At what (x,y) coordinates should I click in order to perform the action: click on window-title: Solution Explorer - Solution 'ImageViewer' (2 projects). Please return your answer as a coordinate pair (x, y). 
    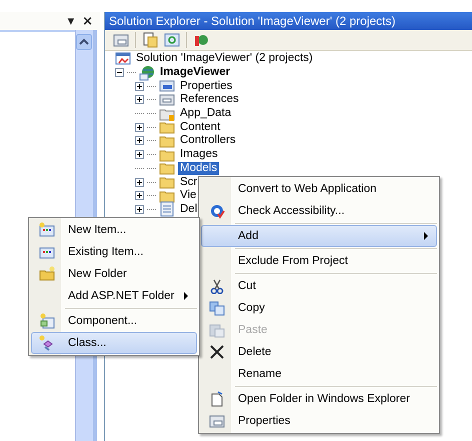
    Looking at the image, I should click on (288, 21).